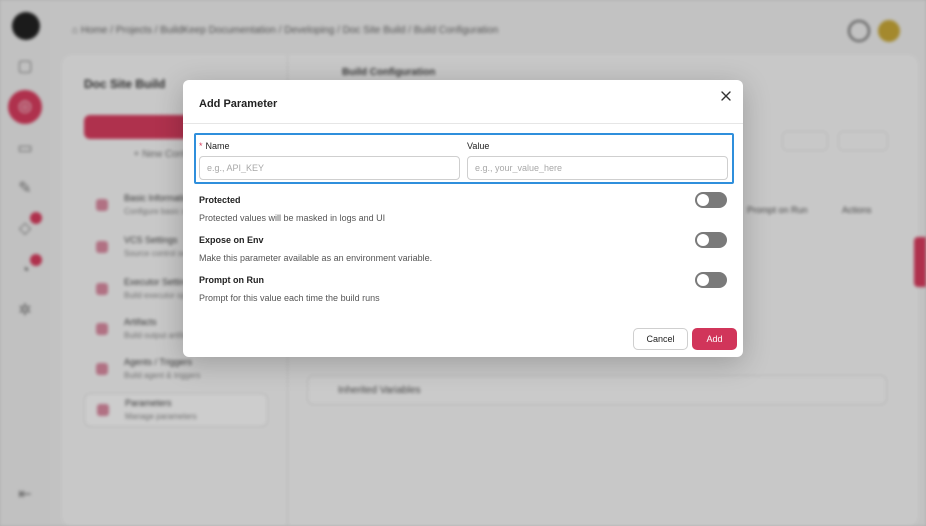 The height and width of the screenshot is (526, 926). What do you see at coordinates (726, 96) in the screenshot?
I see `close-icon` at bounding box center [726, 96].